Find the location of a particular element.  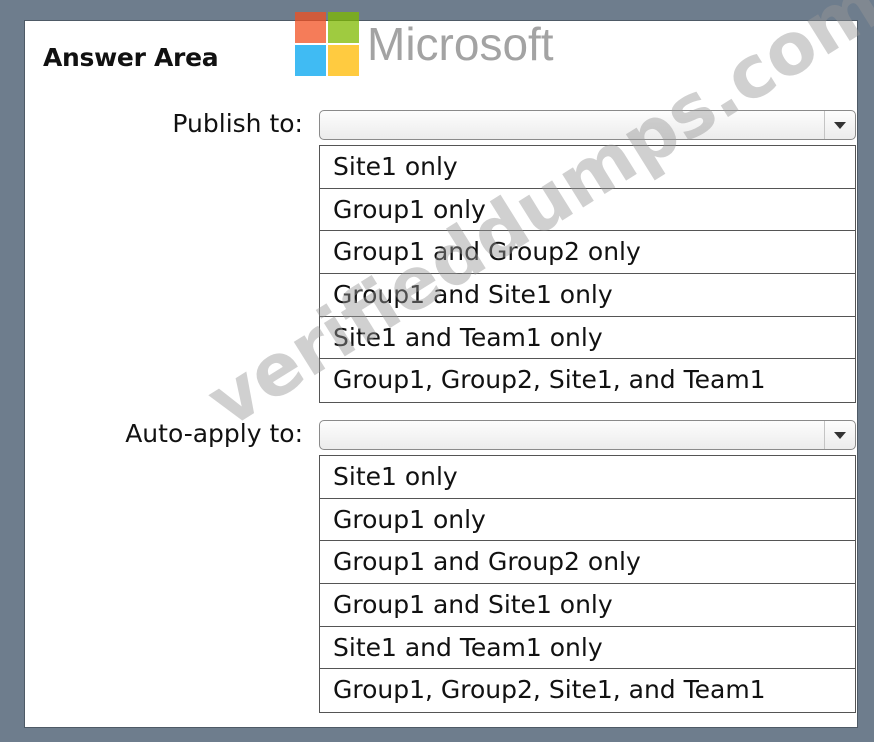

logo-square-green is located at coordinates (343, 27).